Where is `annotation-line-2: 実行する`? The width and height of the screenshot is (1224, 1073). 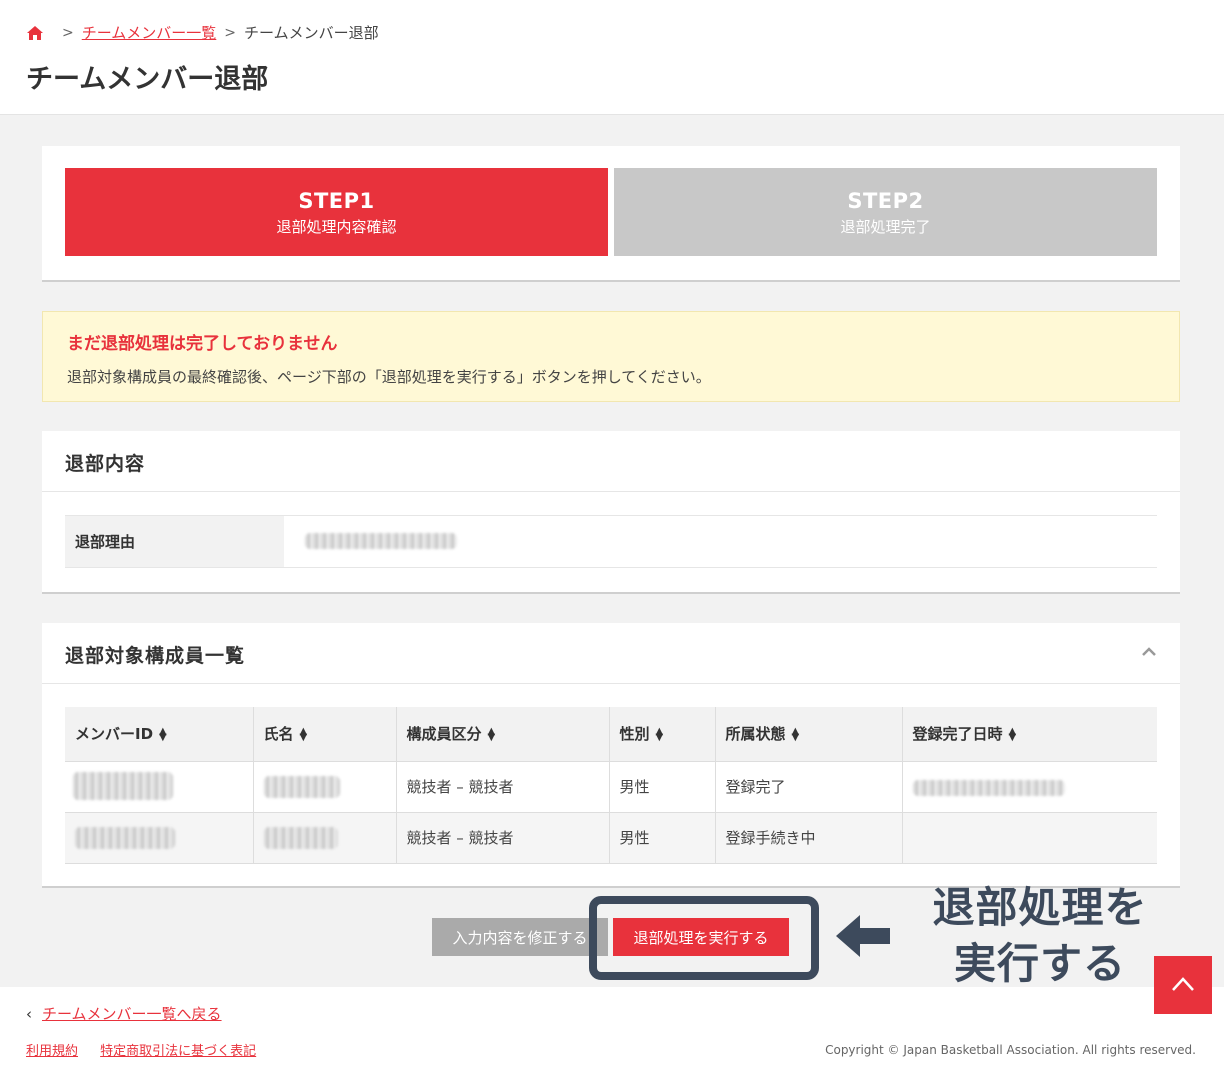
annotation-line-2: 実行する is located at coordinates (1039, 963).